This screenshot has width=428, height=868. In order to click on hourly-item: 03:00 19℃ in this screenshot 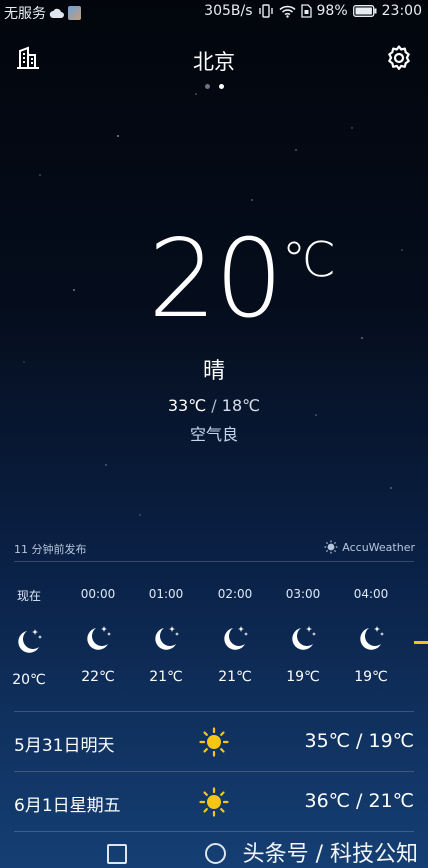, I will do `click(303, 630)`.